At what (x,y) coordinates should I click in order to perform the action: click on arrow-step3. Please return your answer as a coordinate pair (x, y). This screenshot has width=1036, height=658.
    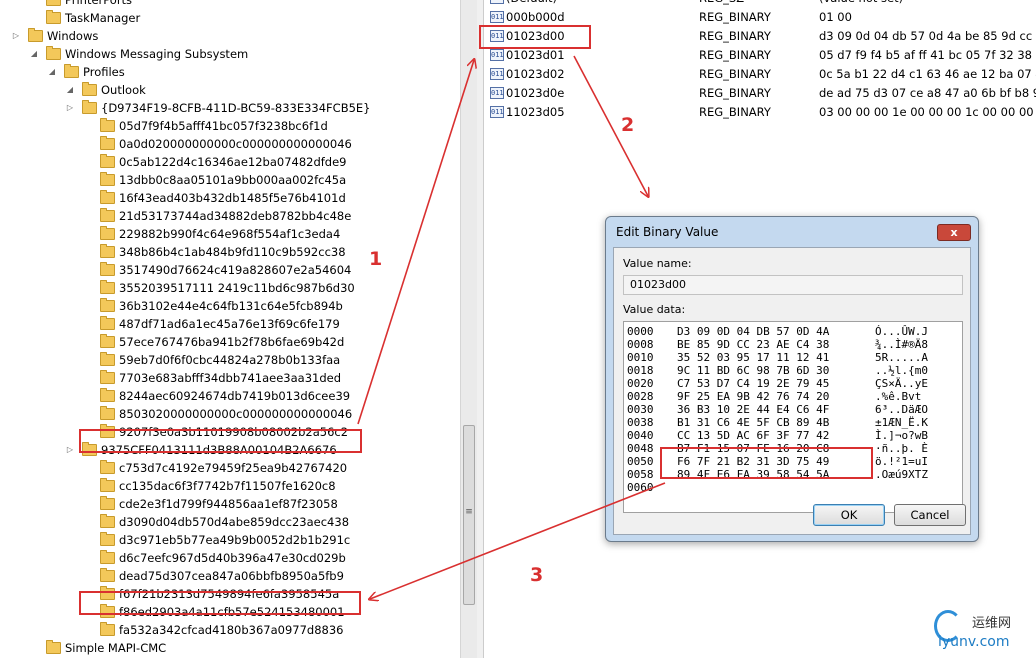
    Looking at the image, I should click on (518, 540).